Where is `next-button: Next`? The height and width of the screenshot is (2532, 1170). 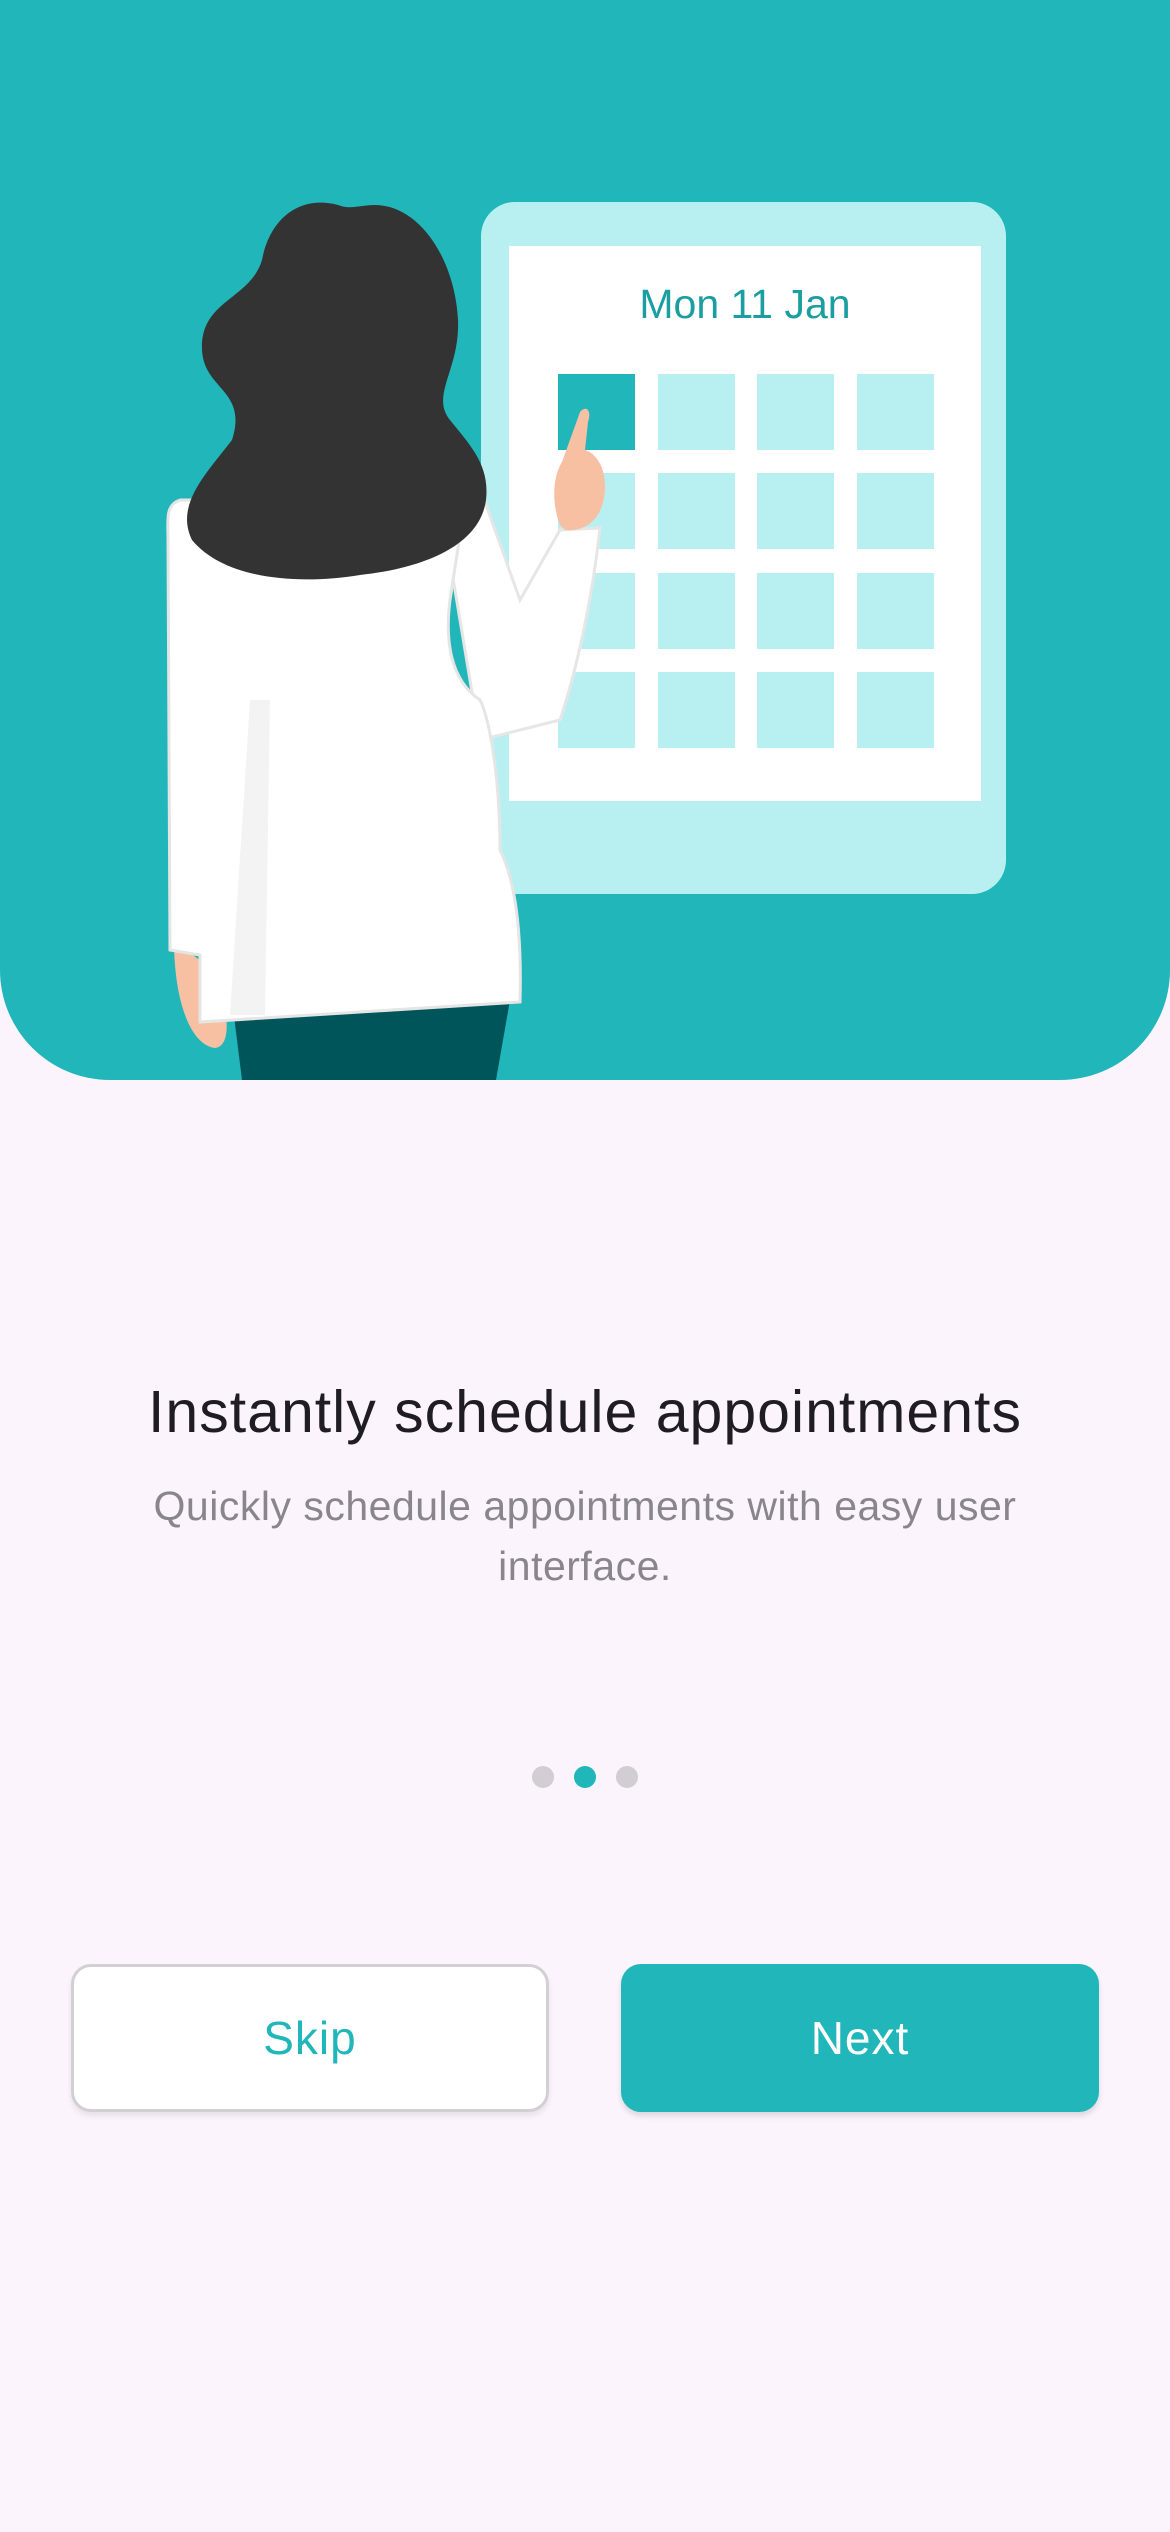 next-button: Next is located at coordinates (860, 2038).